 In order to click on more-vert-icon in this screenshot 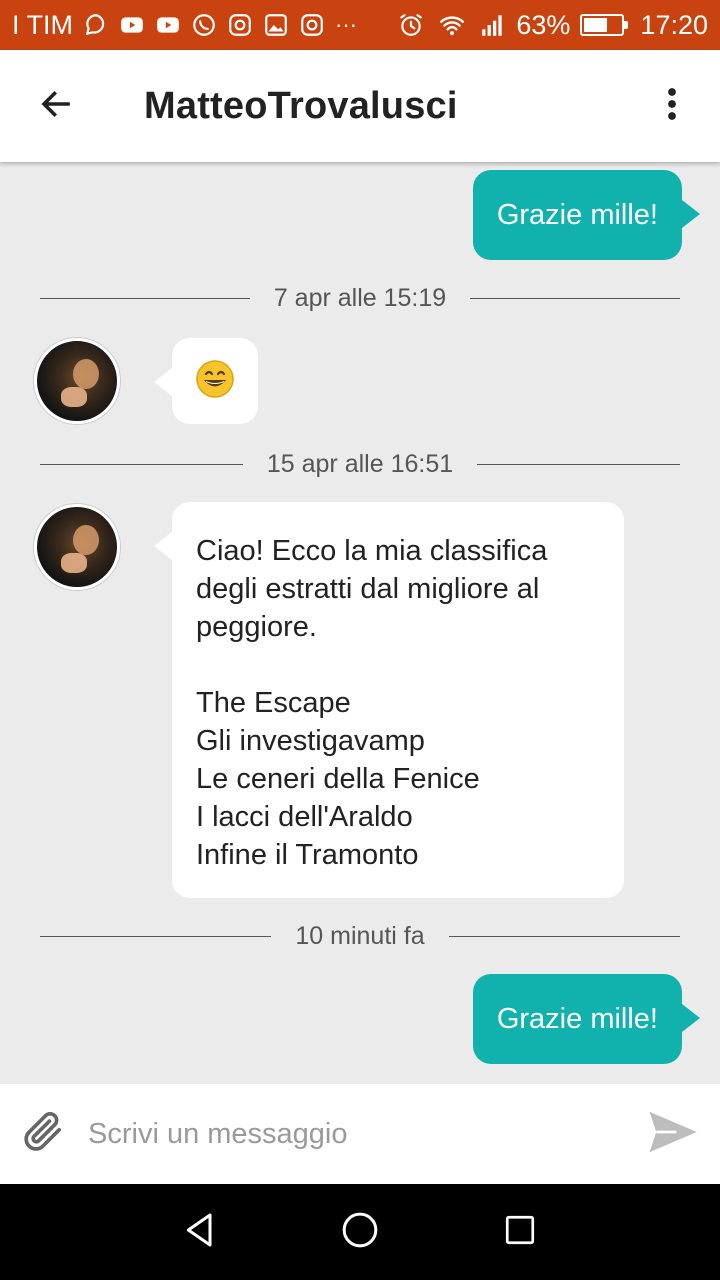, I will do `click(672, 106)`.